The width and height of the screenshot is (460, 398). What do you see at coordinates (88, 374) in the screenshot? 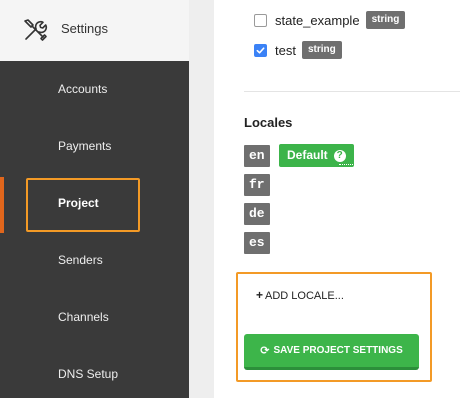
I see `sidebar-item-label: DNS Setup` at bounding box center [88, 374].